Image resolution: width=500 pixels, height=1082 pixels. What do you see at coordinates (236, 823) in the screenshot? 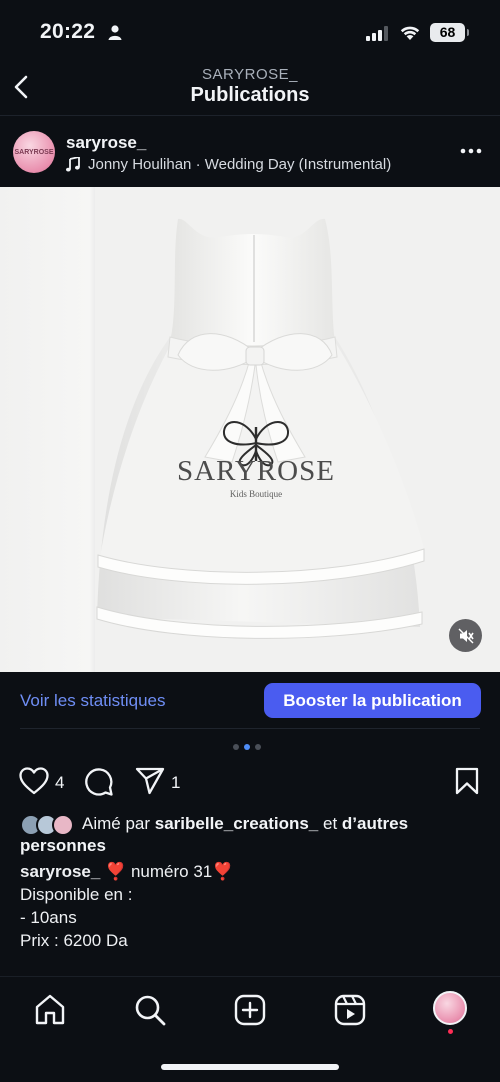
I see `liker-username: saribelle_creations_` at bounding box center [236, 823].